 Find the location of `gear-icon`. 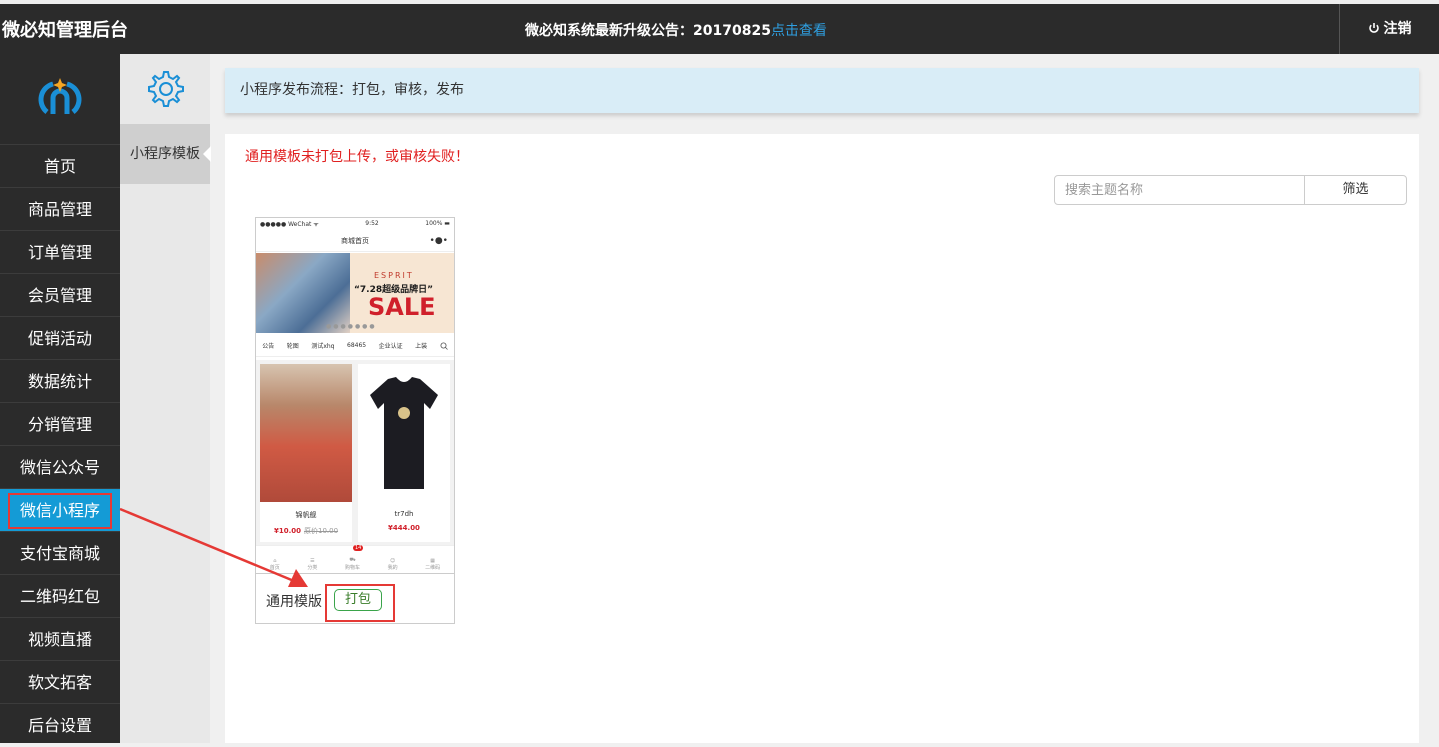

gear-icon is located at coordinates (166, 89).